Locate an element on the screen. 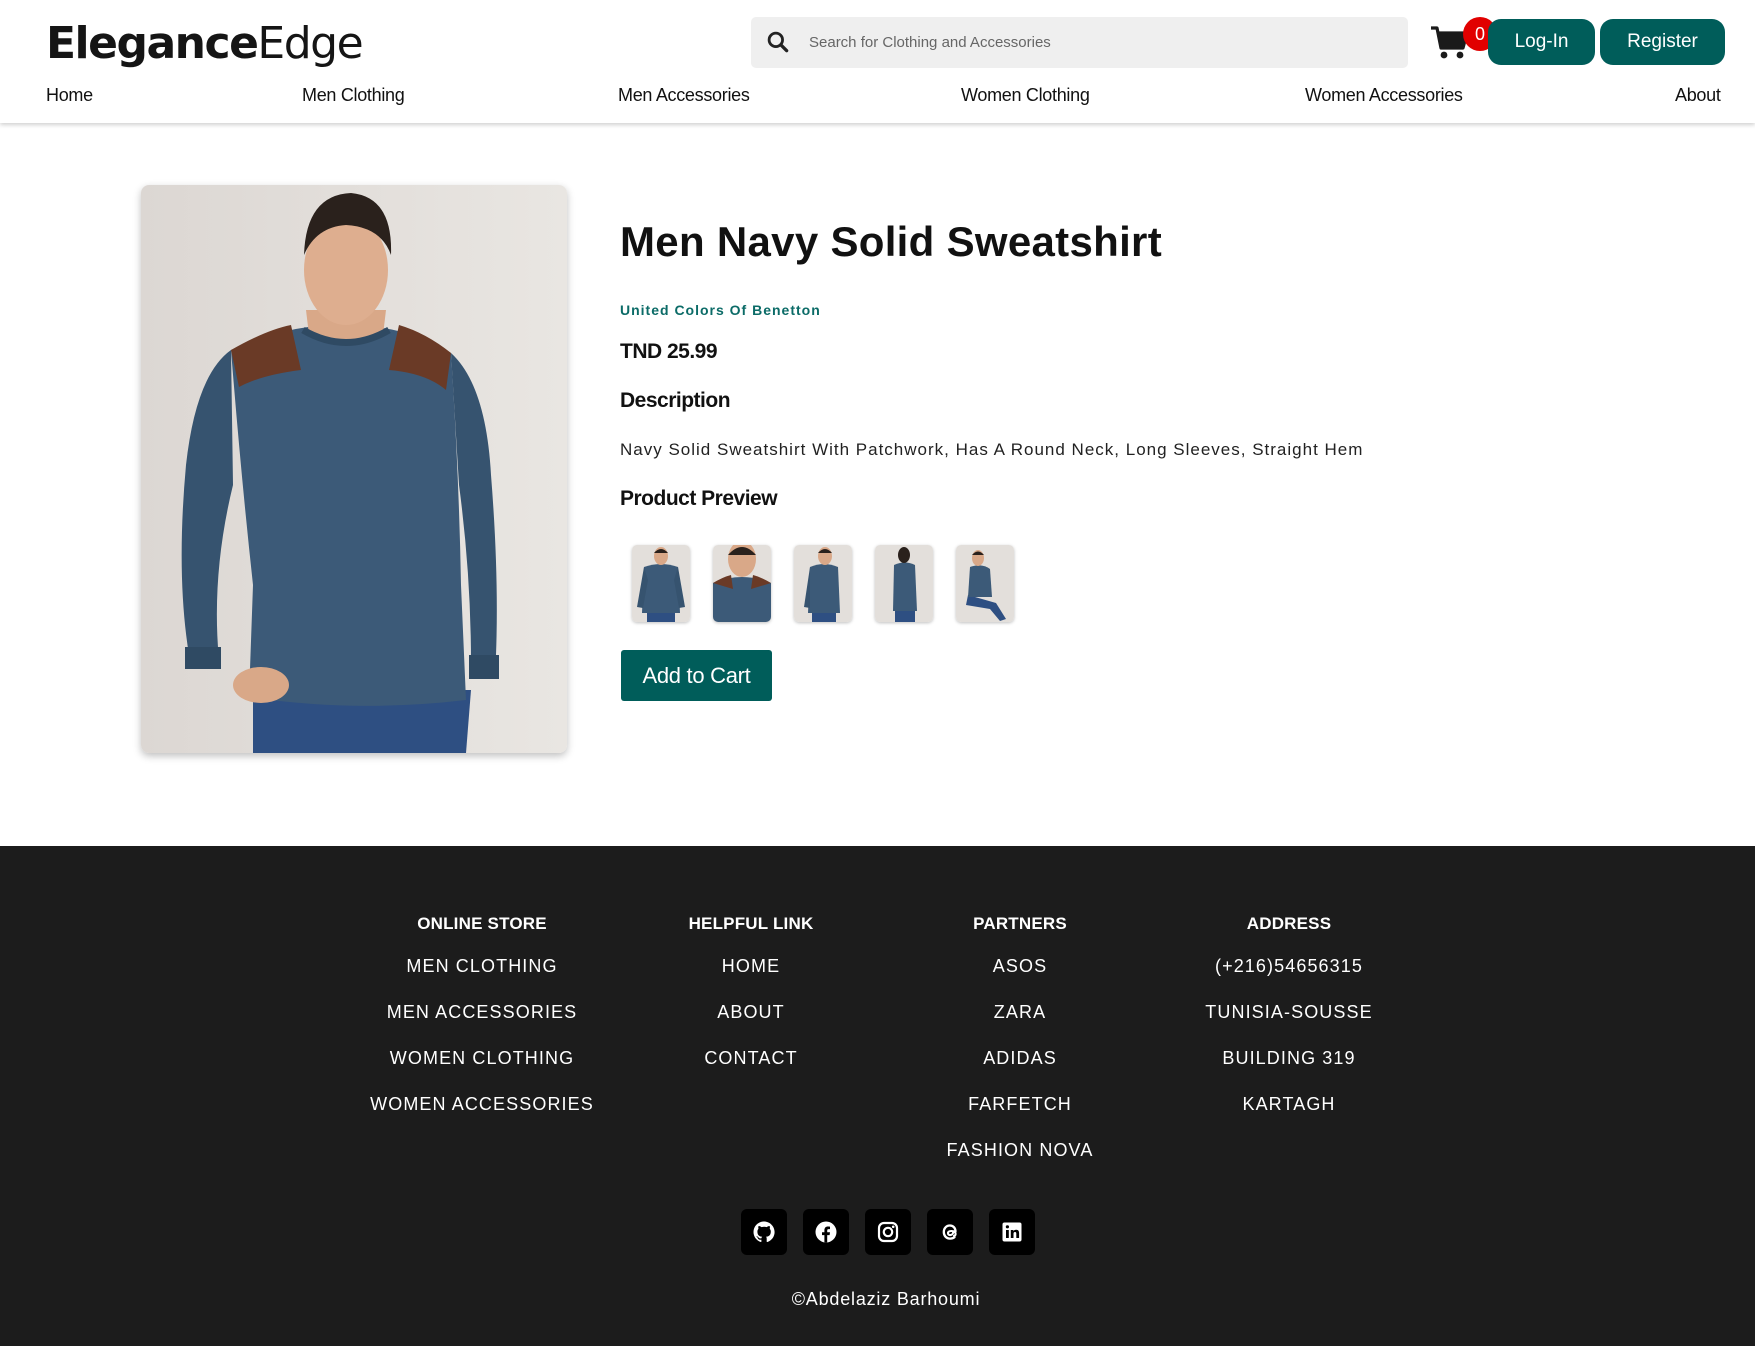  product-title: Men Navy Solid Sweatshirt is located at coordinates (891, 241).